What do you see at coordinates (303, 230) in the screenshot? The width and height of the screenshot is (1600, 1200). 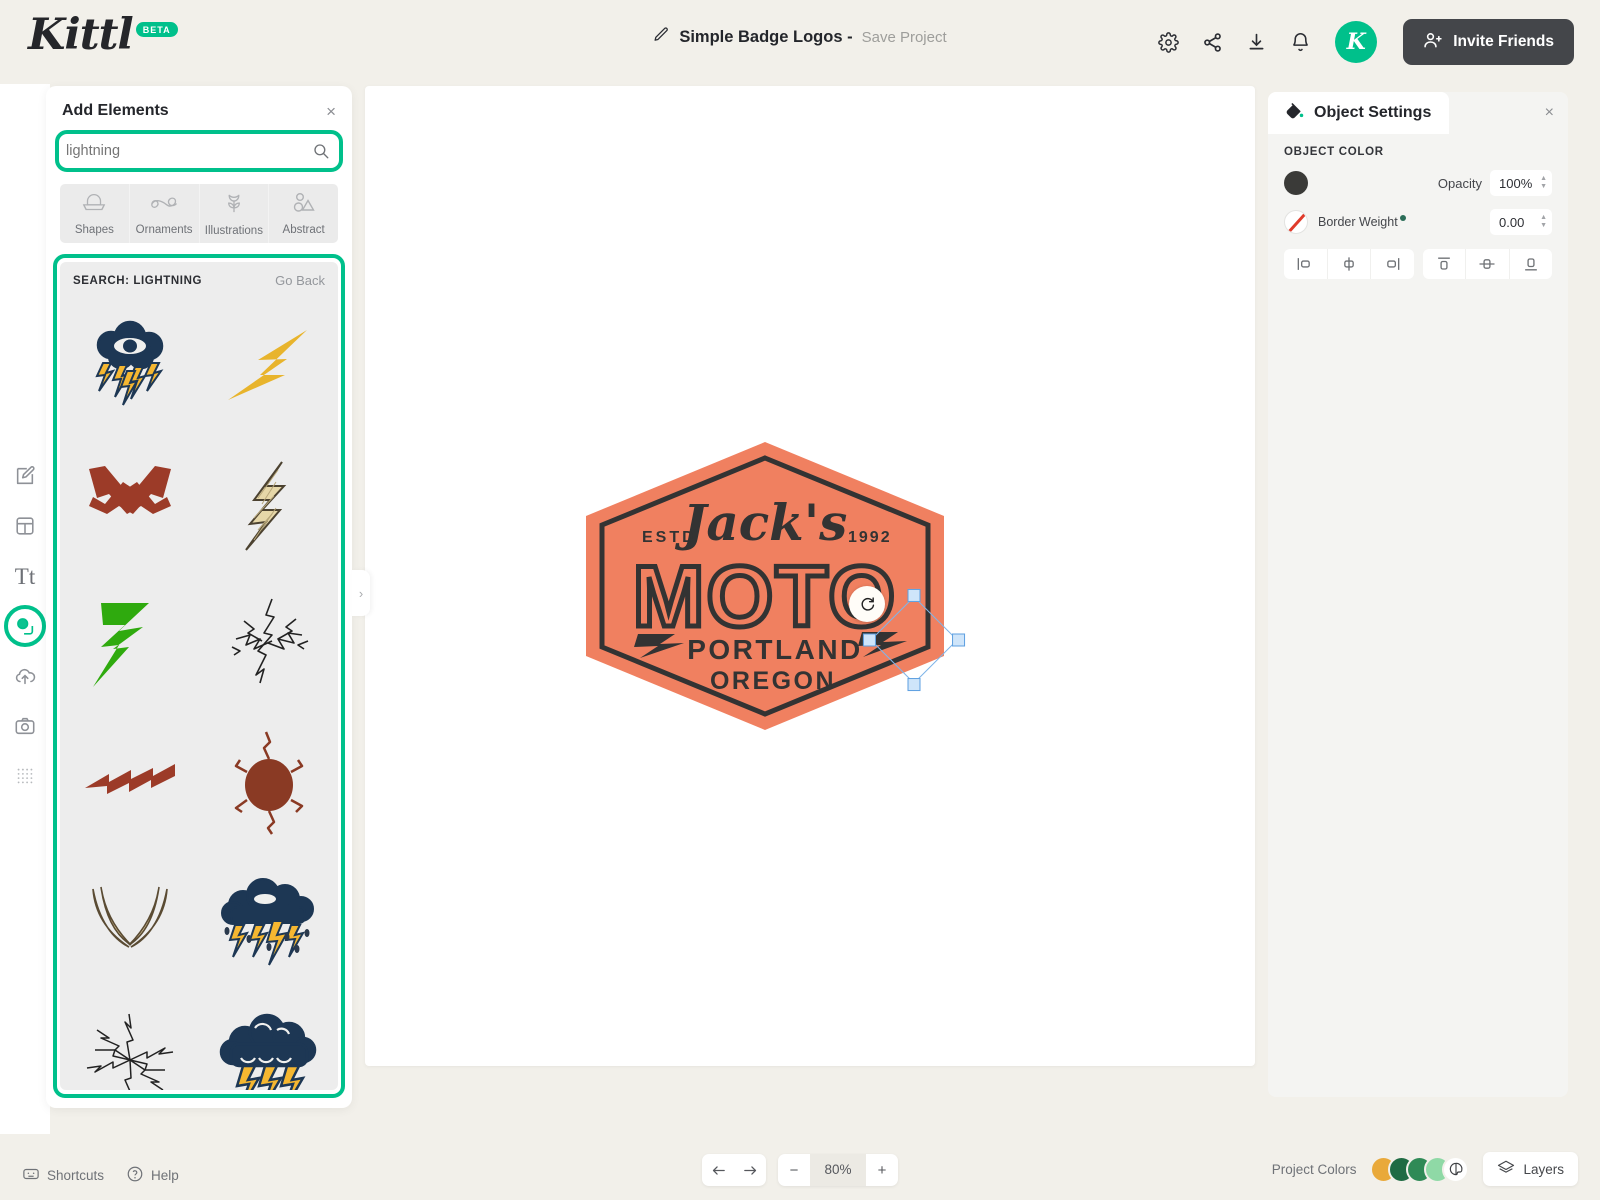 I see `category-label: Abstract` at bounding box center [303, 230].